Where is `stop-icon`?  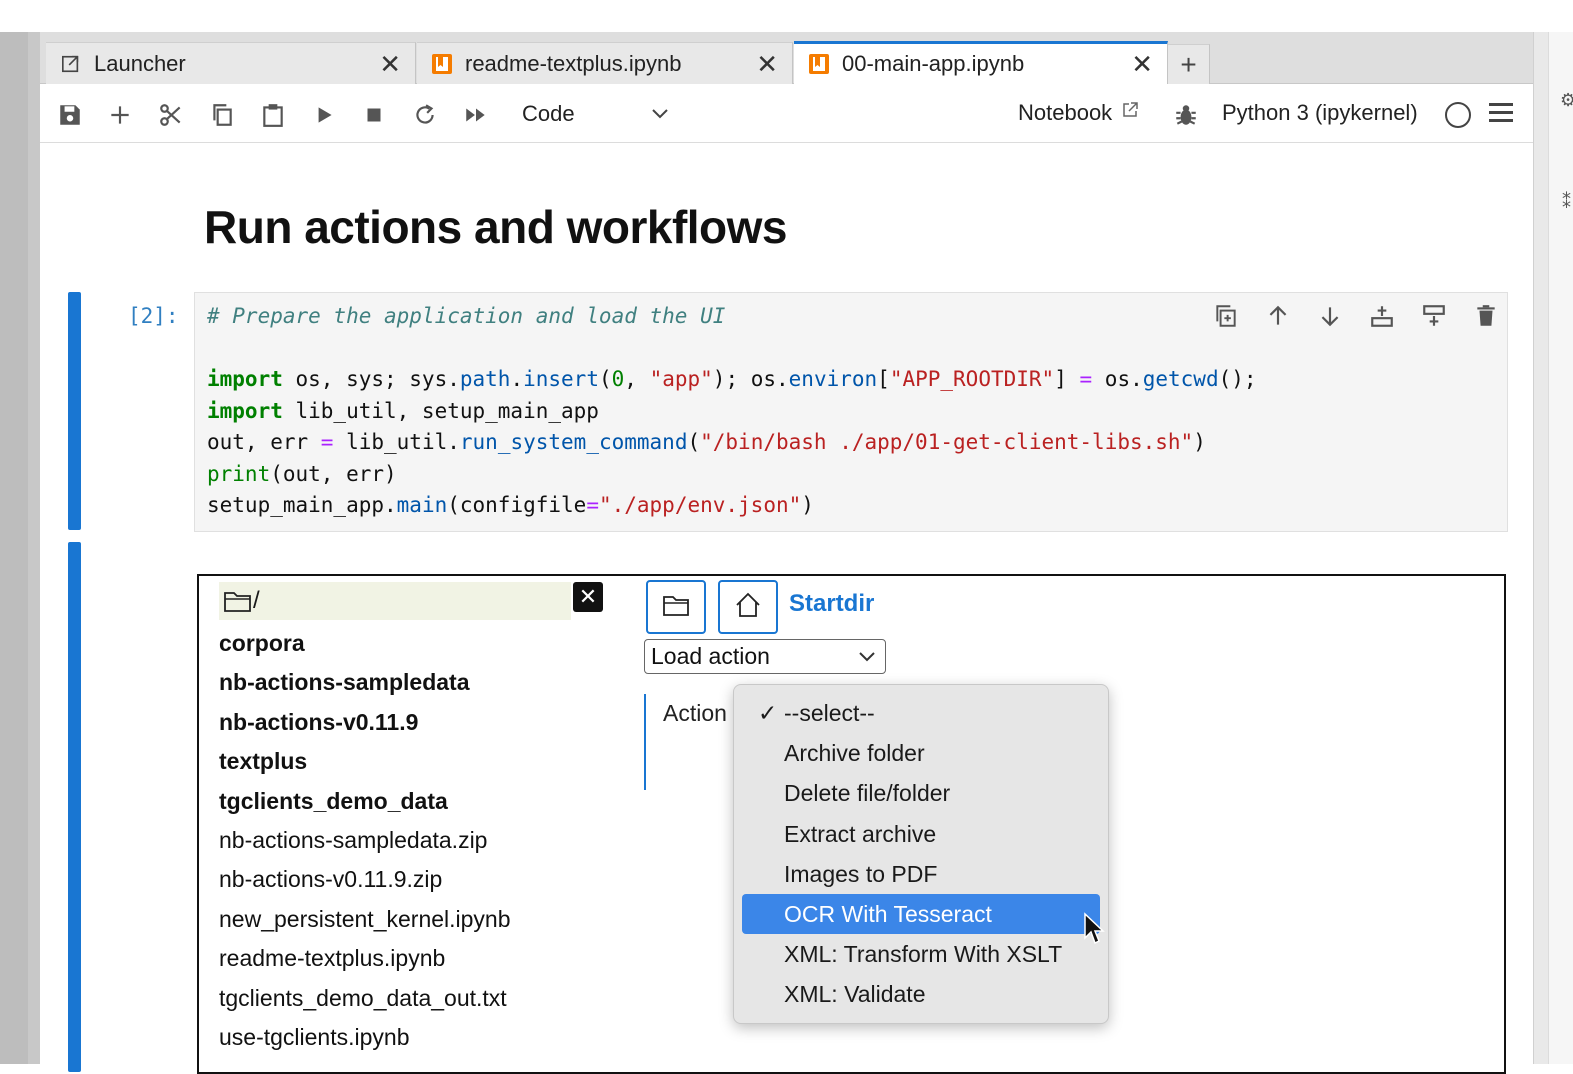
stop-icon is located at coordinates (374, 115).